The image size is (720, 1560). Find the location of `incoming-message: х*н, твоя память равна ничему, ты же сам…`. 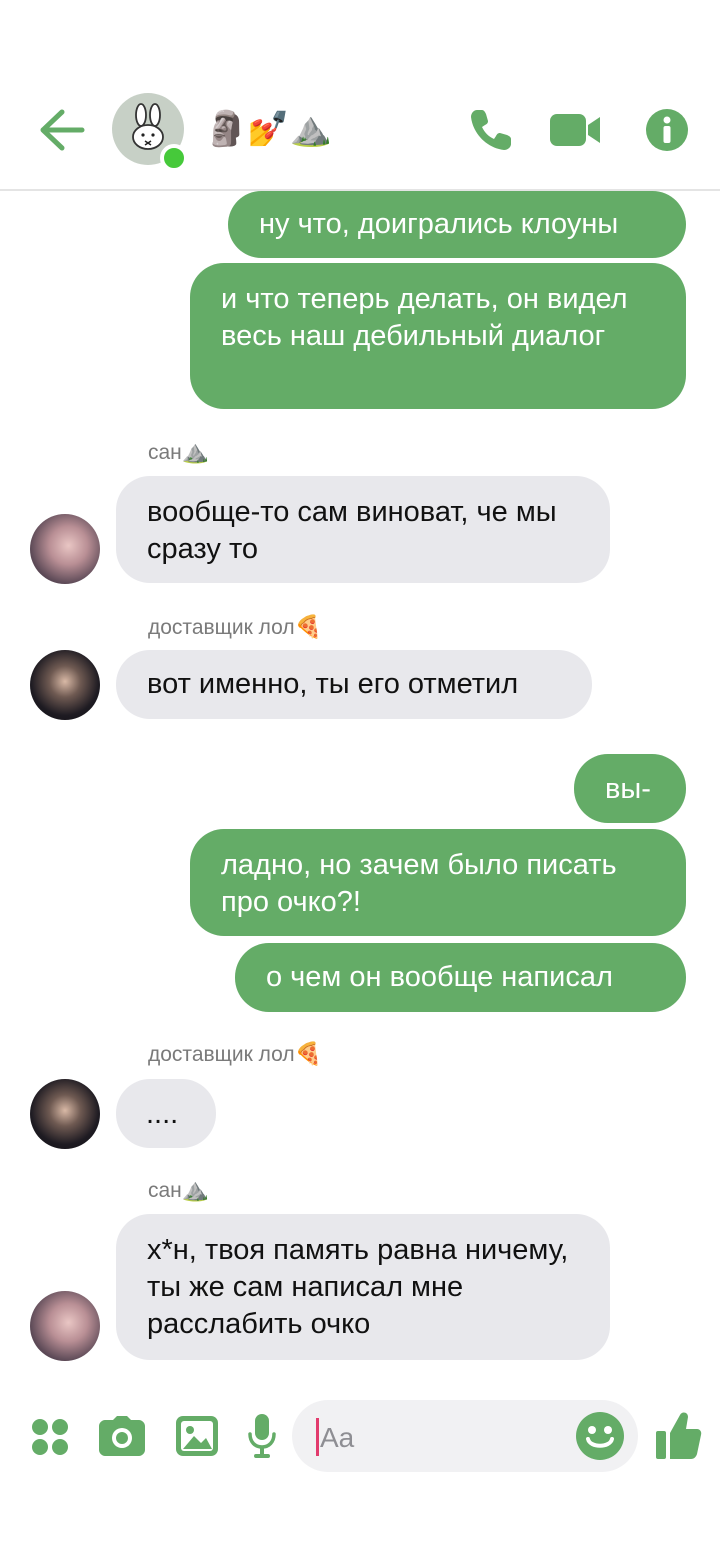

incoming-message: х*н, твоя память равна ничему, ты же сам… is located at coordinates (363, 1287).